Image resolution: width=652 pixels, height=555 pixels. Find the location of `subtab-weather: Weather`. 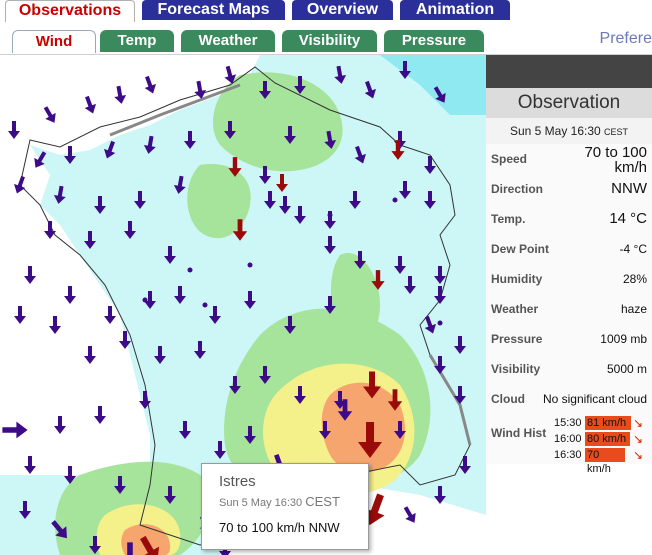

subtab-weather: Weather is located at coordinates (228, 41).